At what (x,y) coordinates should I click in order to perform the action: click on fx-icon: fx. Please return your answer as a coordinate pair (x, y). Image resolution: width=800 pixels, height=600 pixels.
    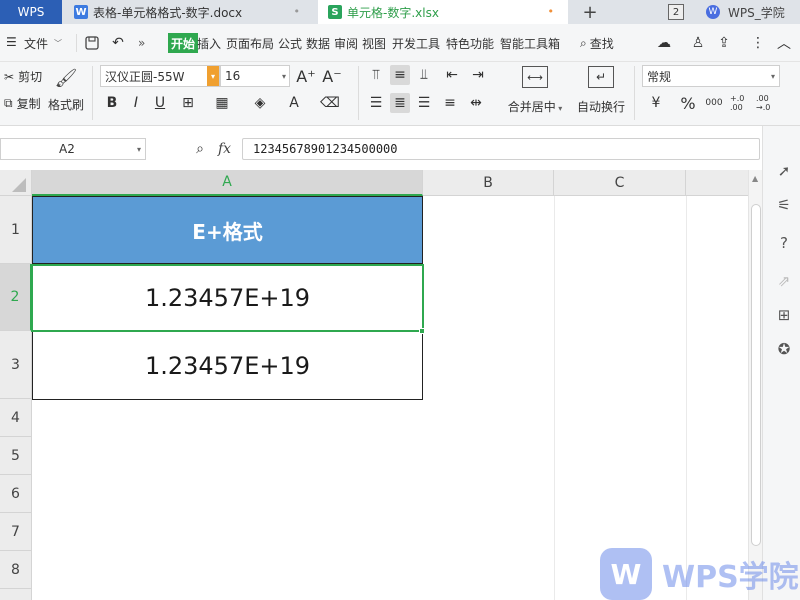
    Looking at the image, I should click on (224, 149).